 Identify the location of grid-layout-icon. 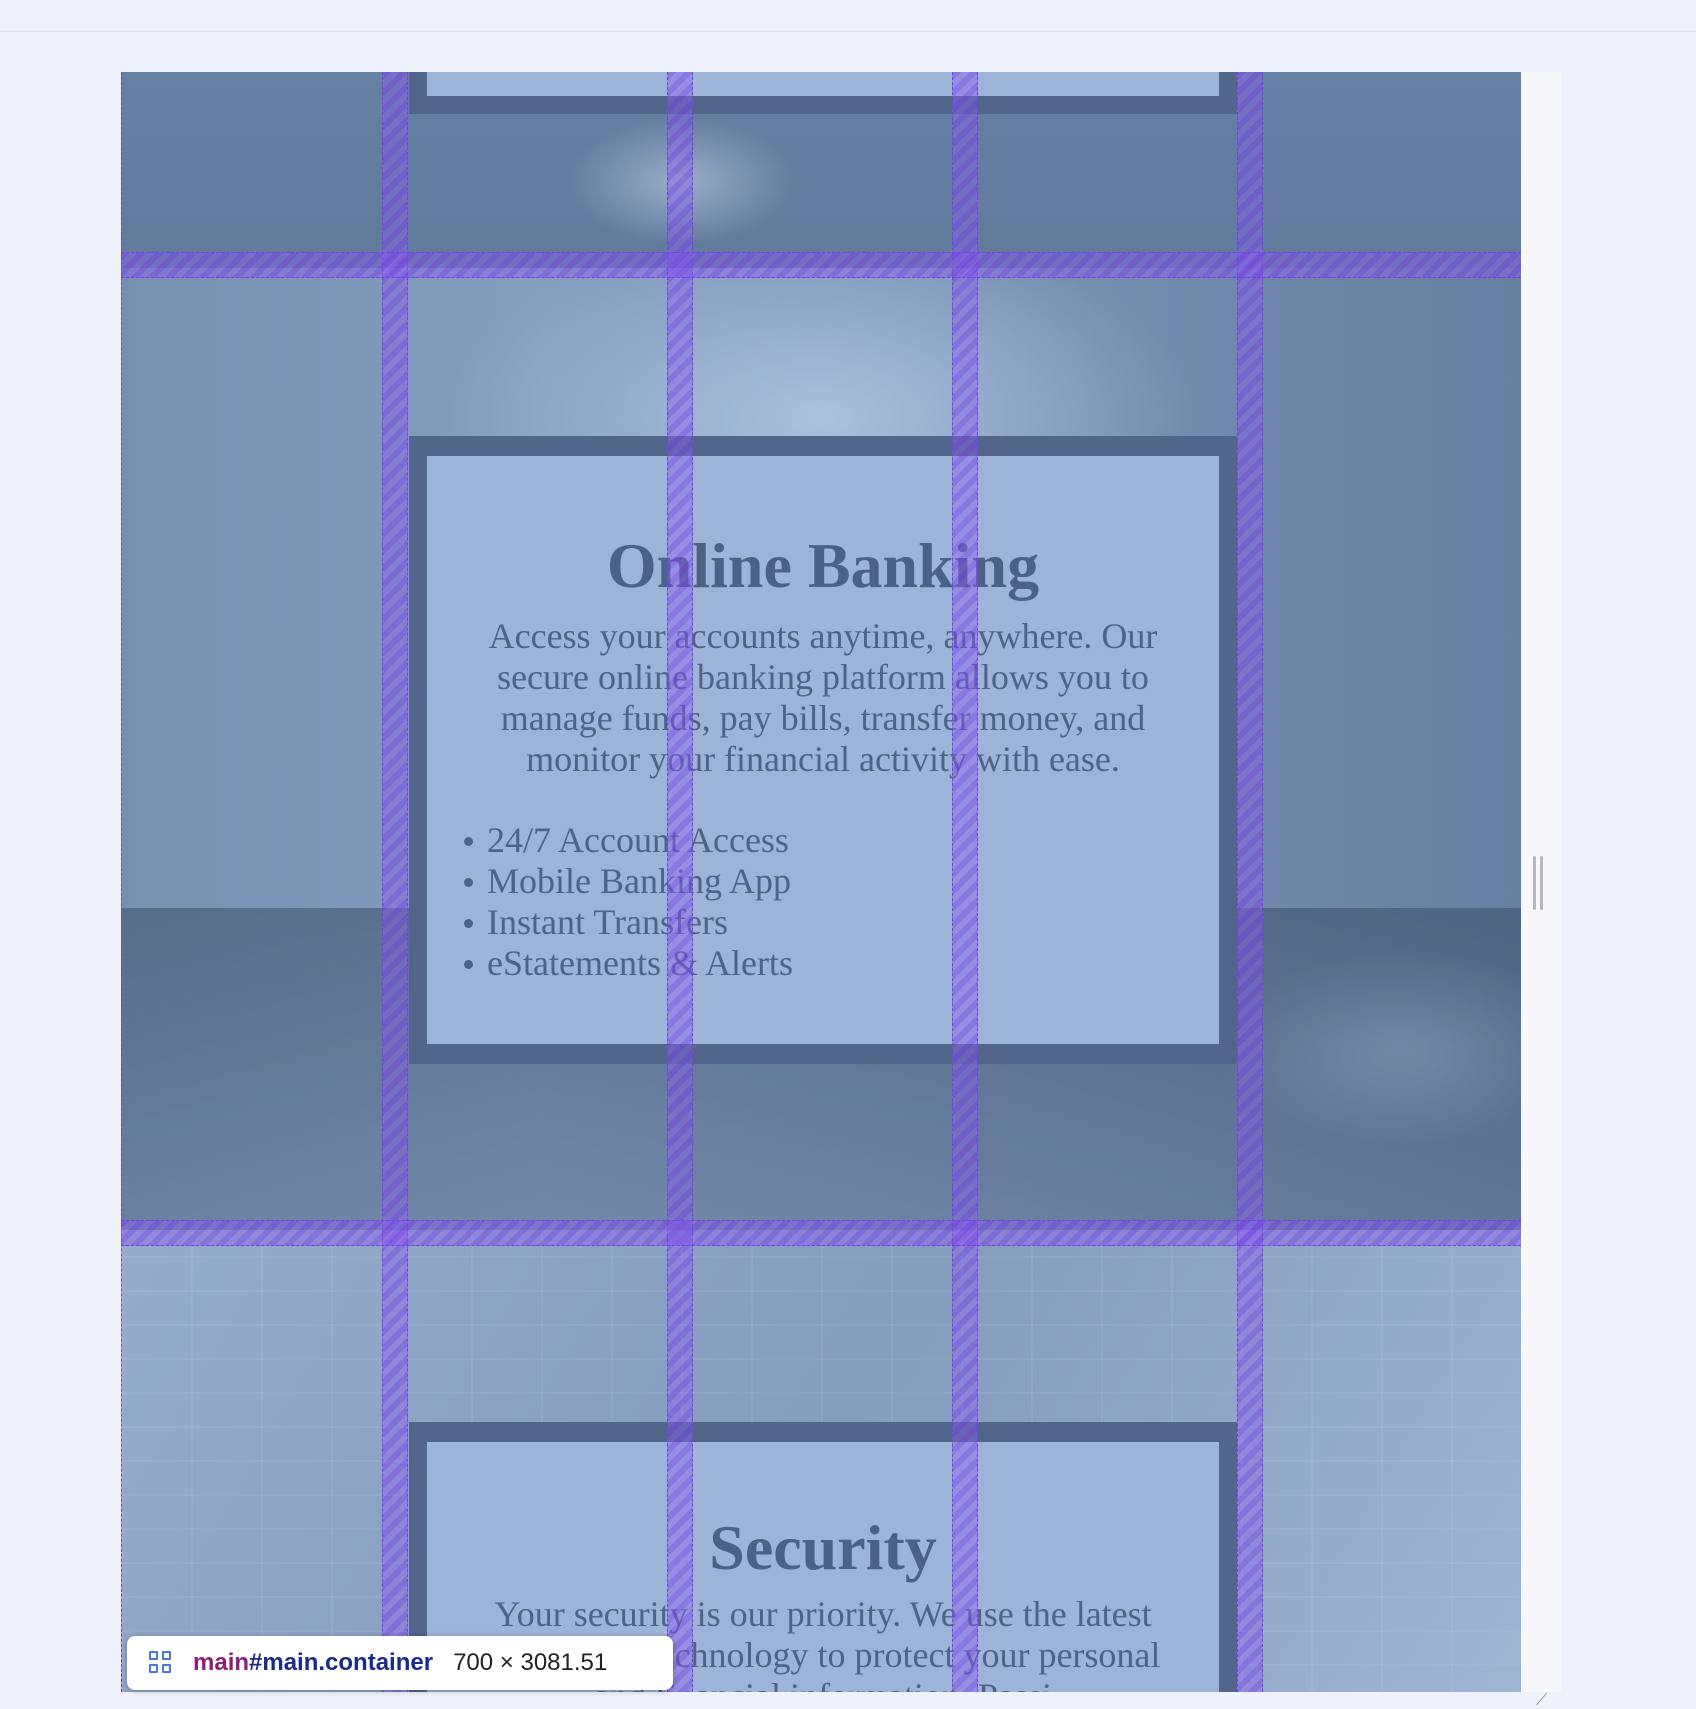
(161, 1663).